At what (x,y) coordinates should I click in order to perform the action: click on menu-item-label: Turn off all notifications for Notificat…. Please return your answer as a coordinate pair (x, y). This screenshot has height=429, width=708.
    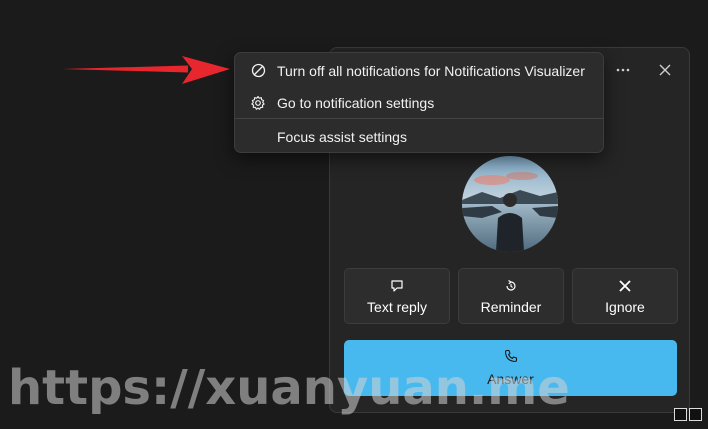
    Looking at the image, I should click on (431, 70).